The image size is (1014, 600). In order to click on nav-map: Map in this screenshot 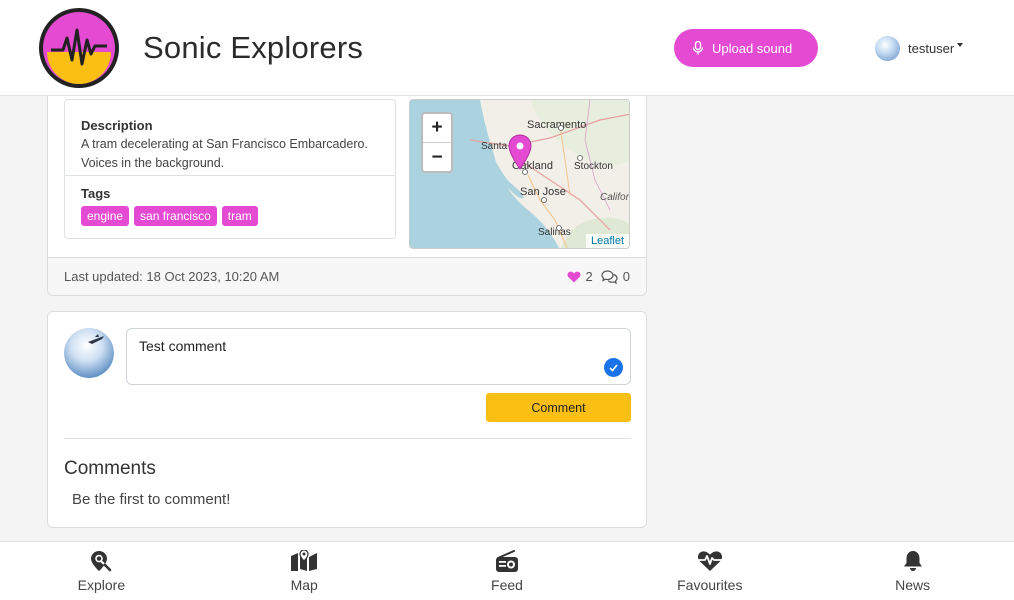, I will do `click(304, 571)`.